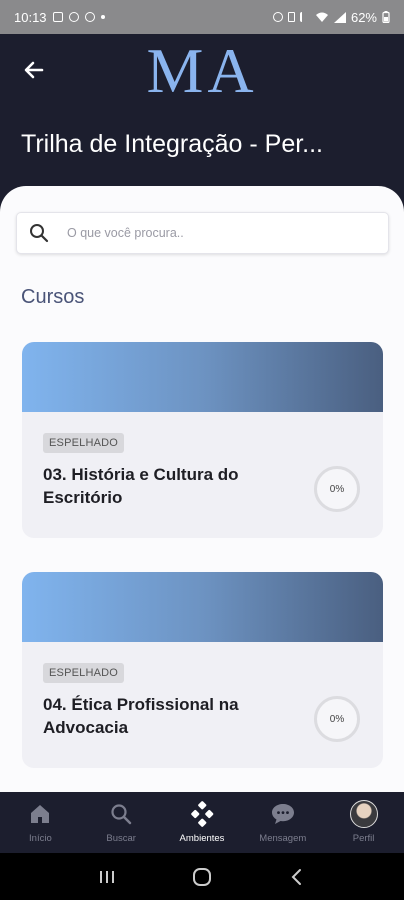 The width and height of the screenshot is (404, 900). Describe the element at coordinates (202, 70) in the screenshot. I see `app-logo: MA` at that location.